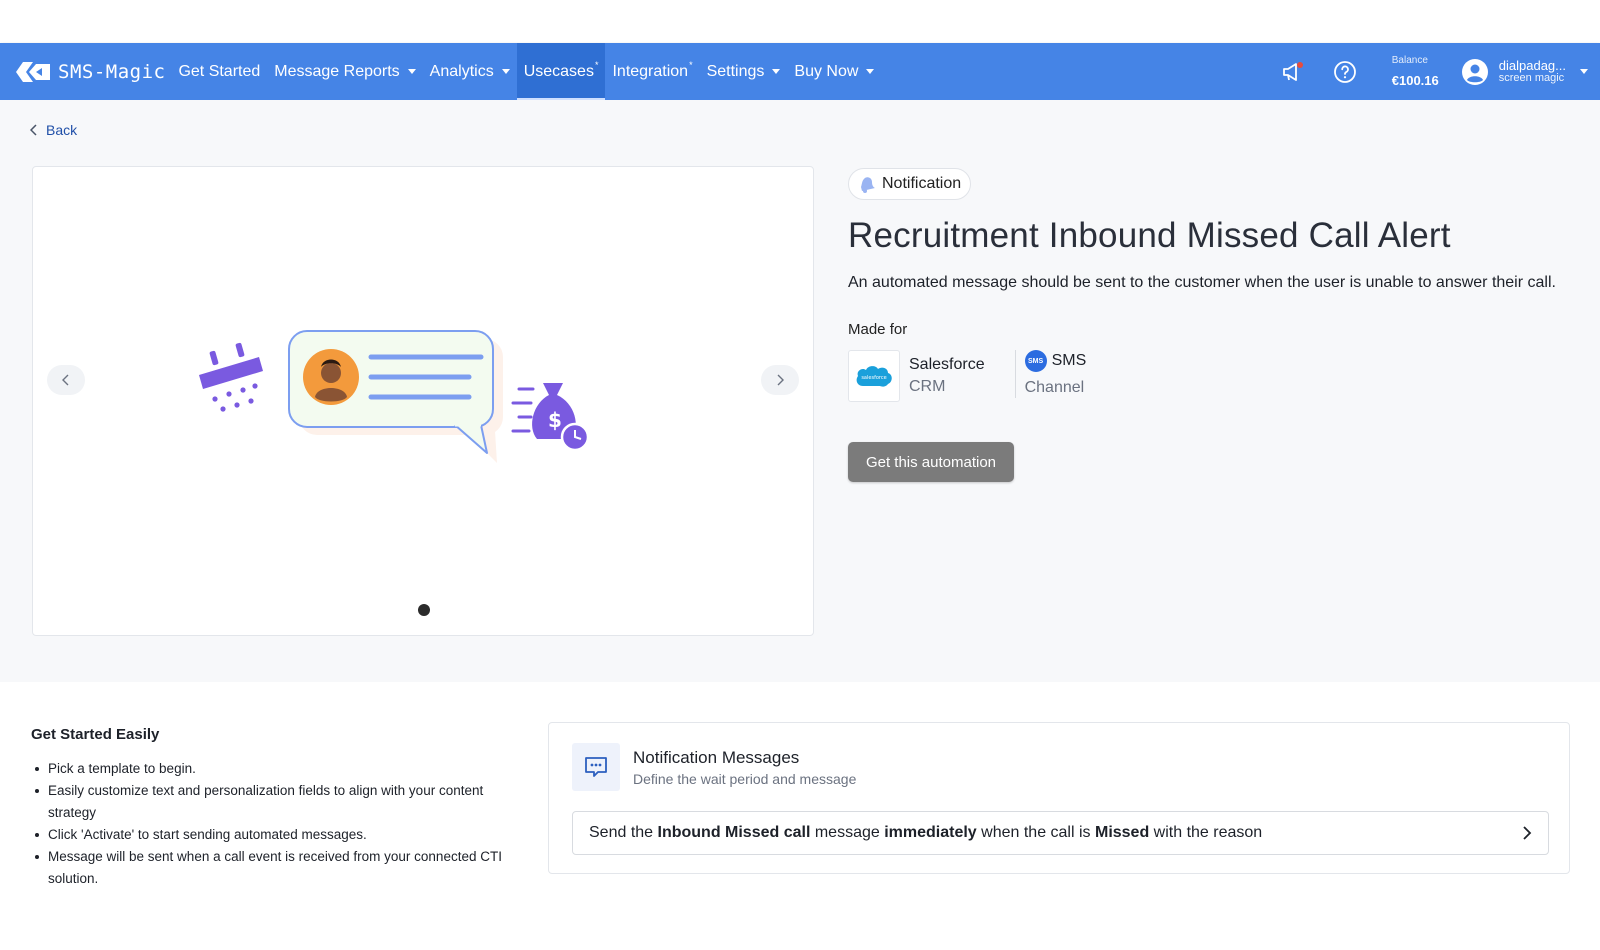 This screenshot has width=1600, height=950. I want to click on announcements-button, so click(1293, 72).